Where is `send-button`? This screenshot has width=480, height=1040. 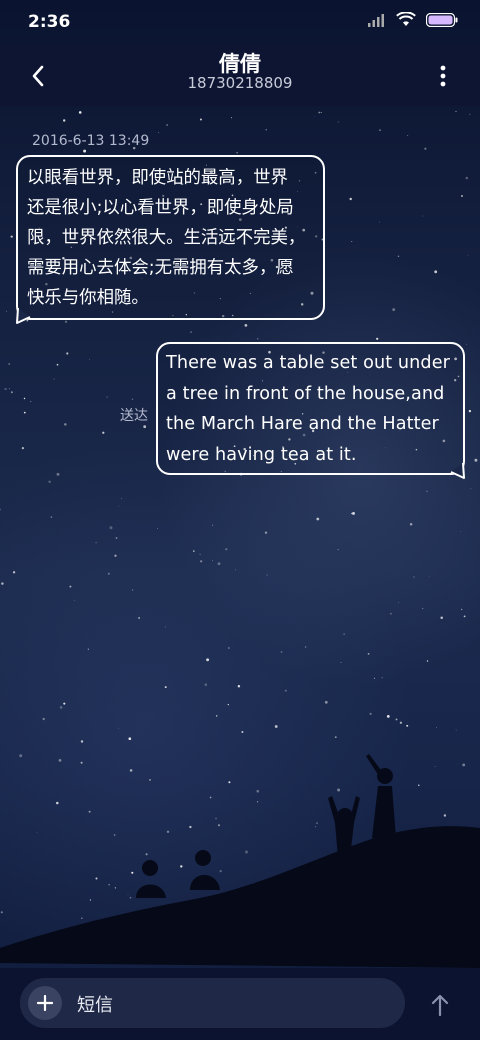
send-button is located at coordinates (440, 1005).